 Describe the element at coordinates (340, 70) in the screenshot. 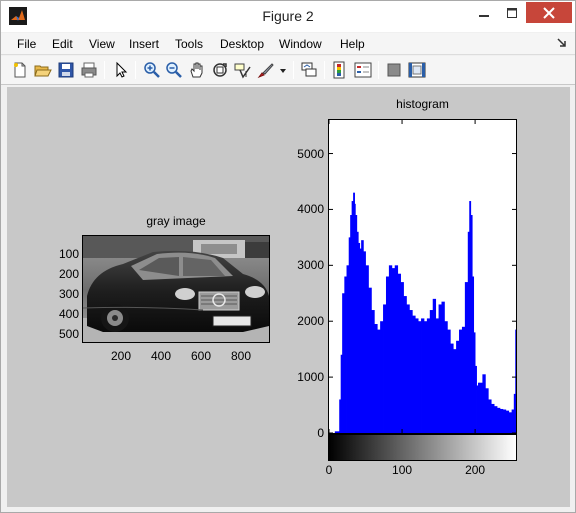

I see `colorbar-icon` at that location.